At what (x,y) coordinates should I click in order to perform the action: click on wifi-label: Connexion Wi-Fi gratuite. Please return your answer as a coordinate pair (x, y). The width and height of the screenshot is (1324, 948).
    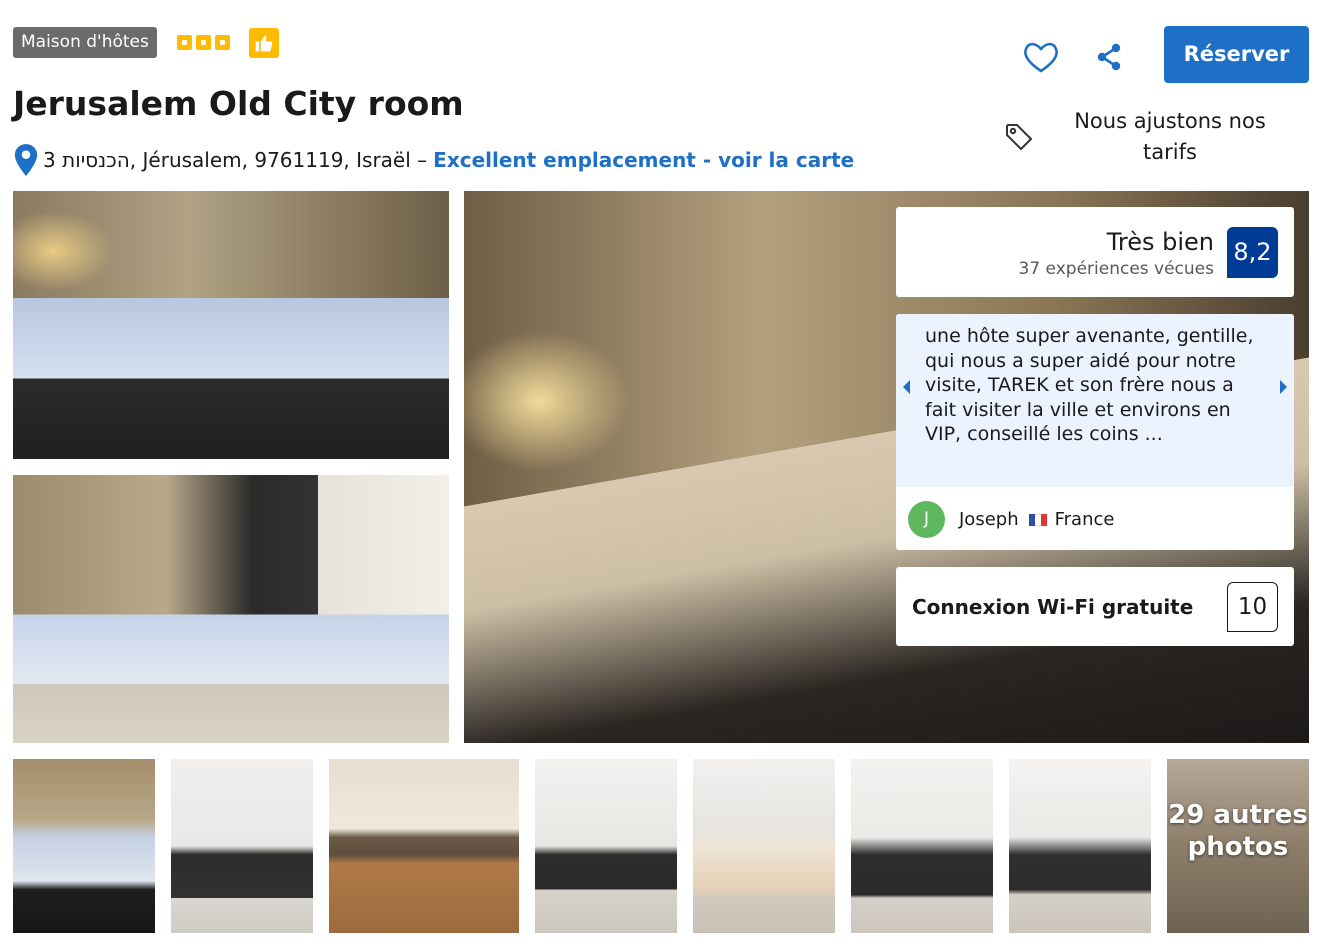
    Looking at the image, I should click on (1053, 607).